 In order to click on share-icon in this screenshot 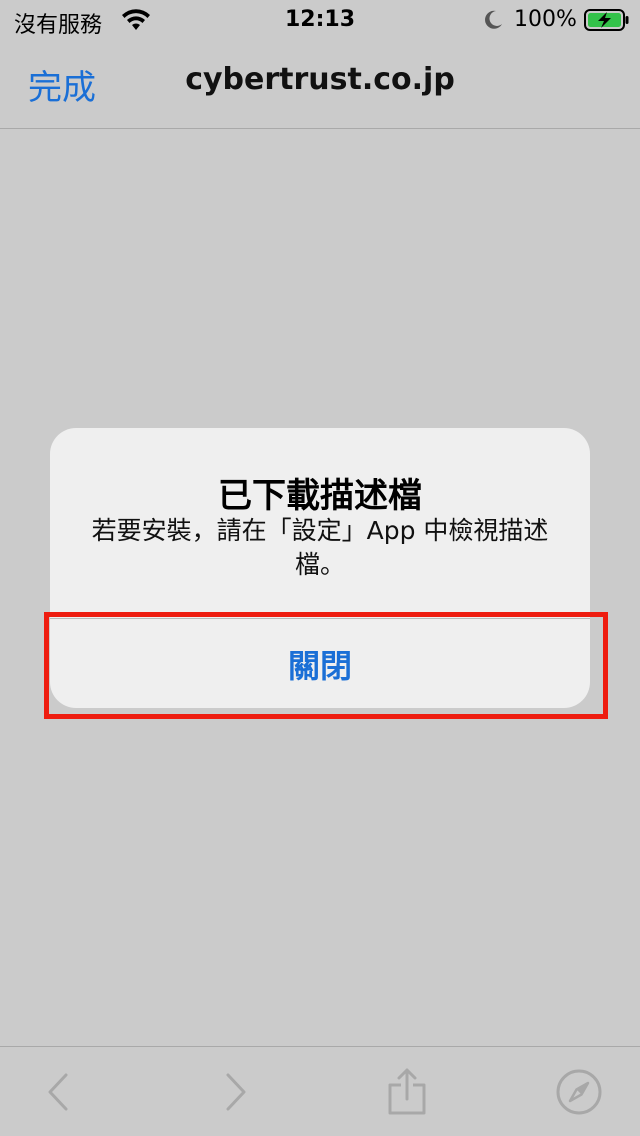, I will do `click(407, 1092)`.